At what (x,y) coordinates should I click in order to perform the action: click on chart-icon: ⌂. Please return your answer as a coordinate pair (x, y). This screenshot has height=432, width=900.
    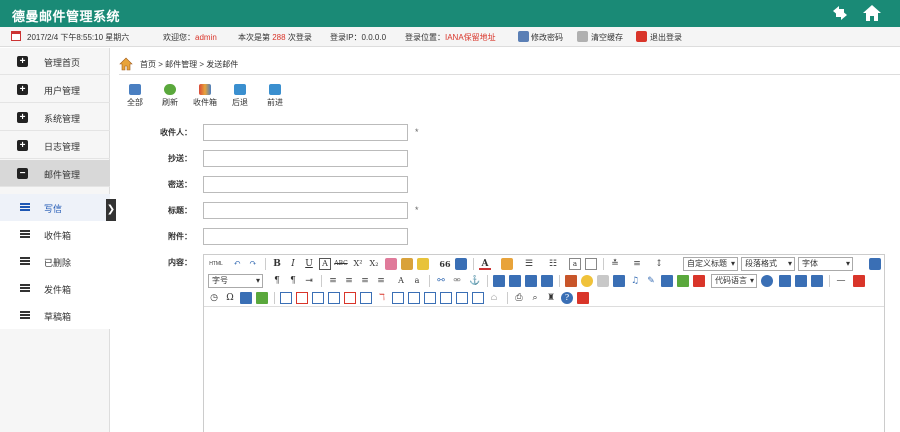
    Looking at the image, I should click on (494, 298).